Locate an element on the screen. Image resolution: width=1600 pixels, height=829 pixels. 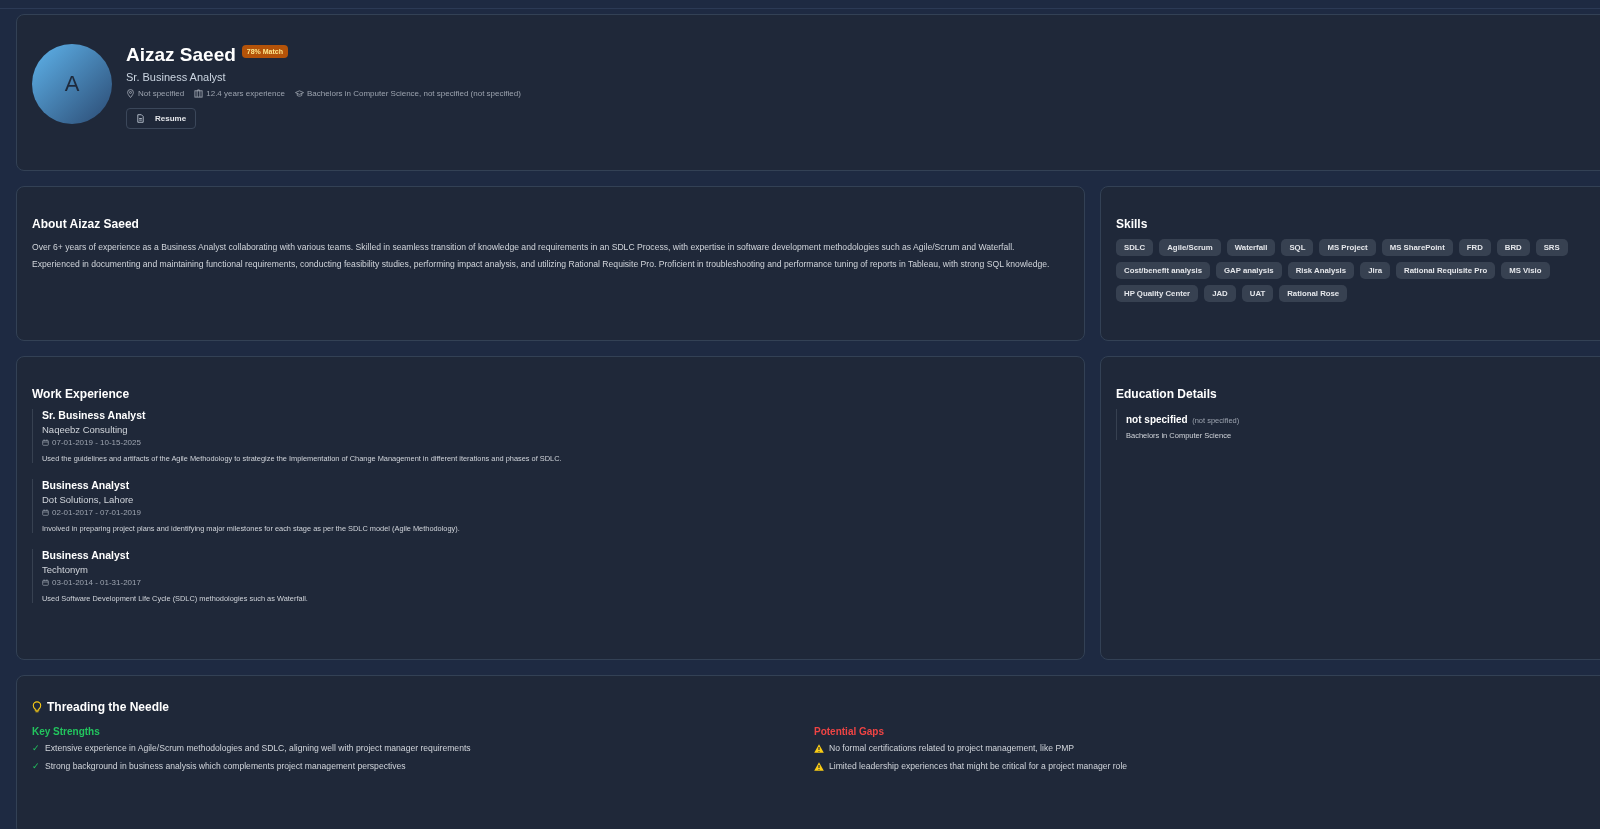
location-pin-icon is located at coordinates (130, 93).